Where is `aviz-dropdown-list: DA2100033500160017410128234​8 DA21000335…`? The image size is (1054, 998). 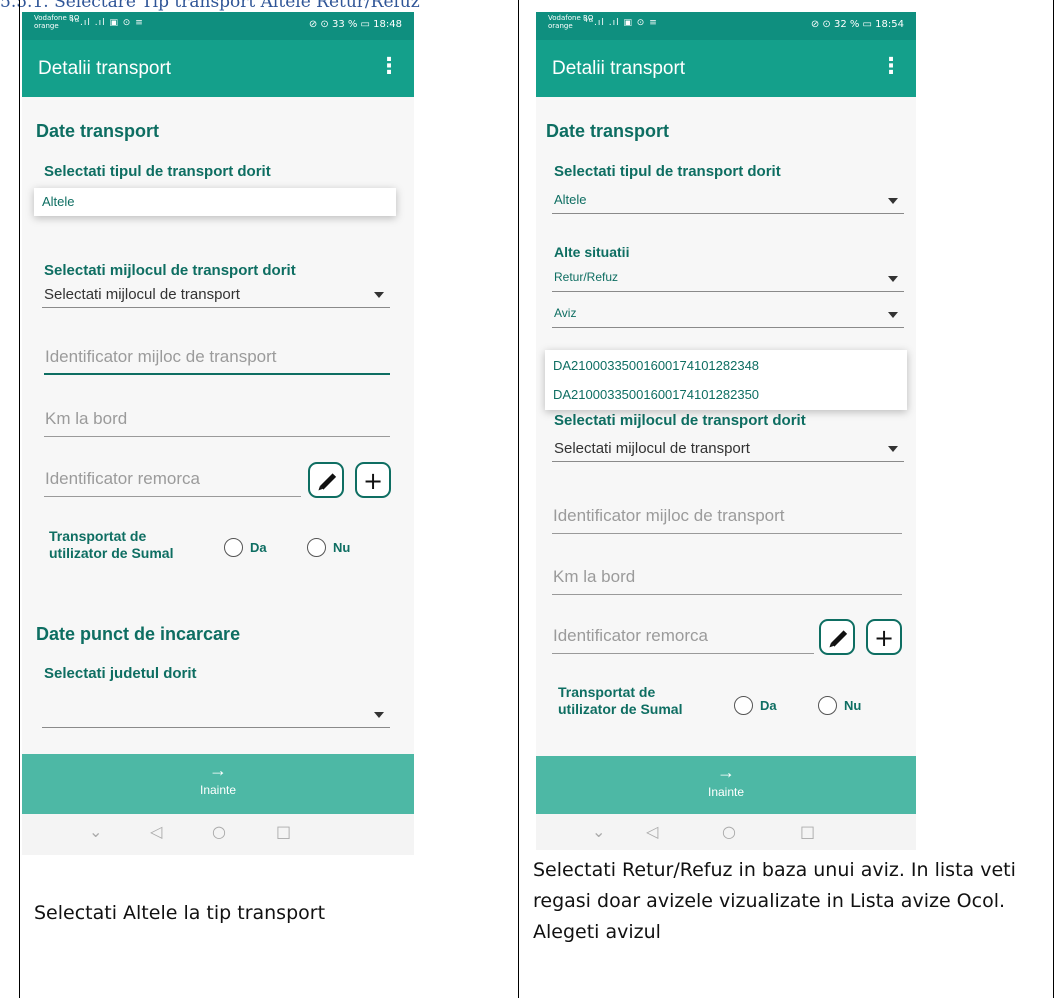
aviz-dropdown-list: DA2100033500160017410128234​8 DA21000335… is located at coordinates (726, 380).